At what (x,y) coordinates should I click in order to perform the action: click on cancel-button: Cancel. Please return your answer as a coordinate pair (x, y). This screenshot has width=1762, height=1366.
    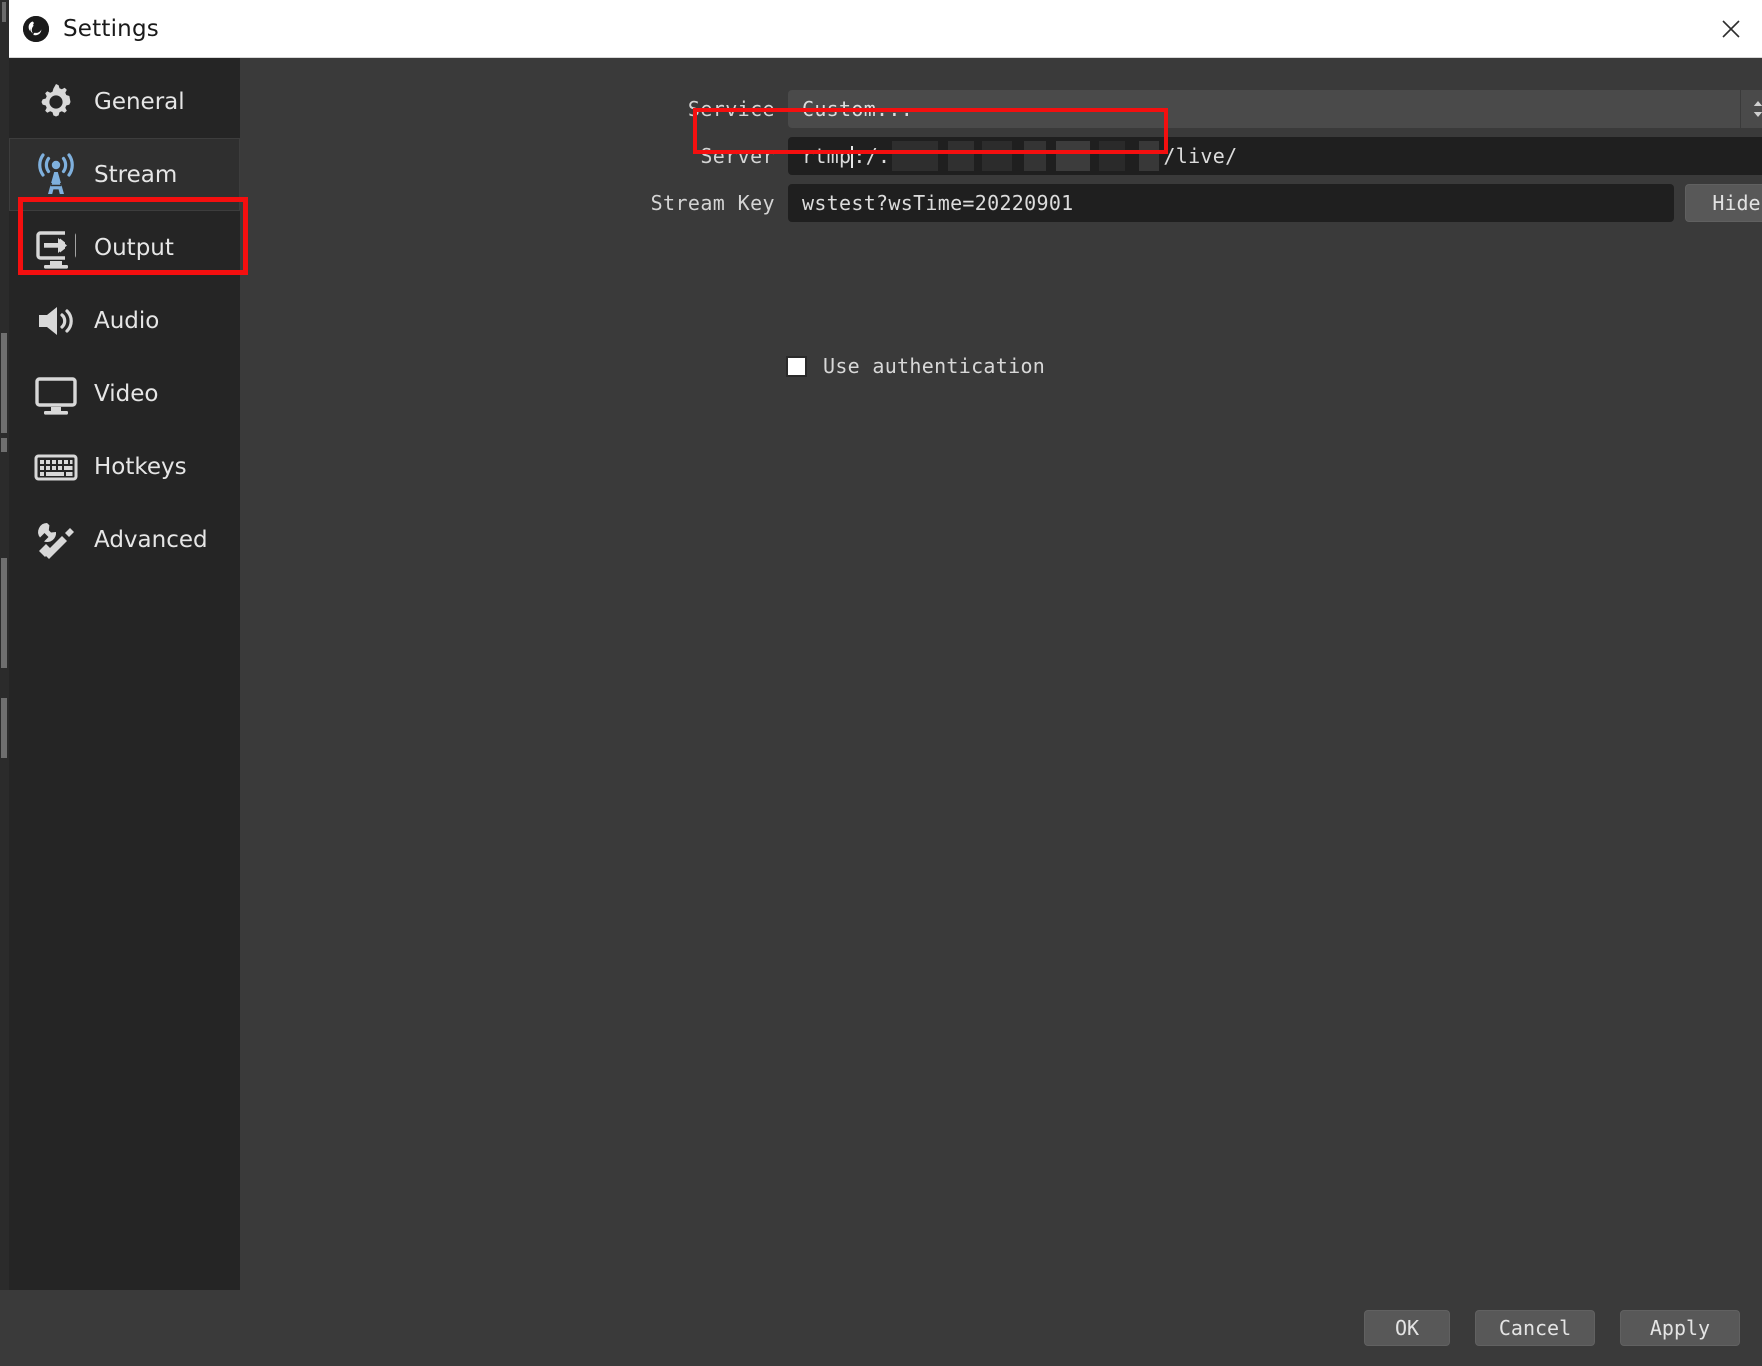
    Looking at the image, I should click on (1535, 1328).